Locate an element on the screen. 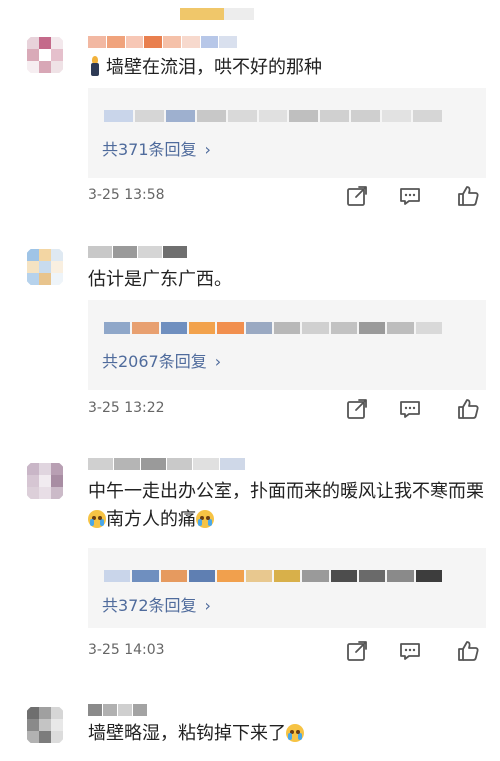  view-replies-link: 共371条回复 › is located at coordinates (156, 148).